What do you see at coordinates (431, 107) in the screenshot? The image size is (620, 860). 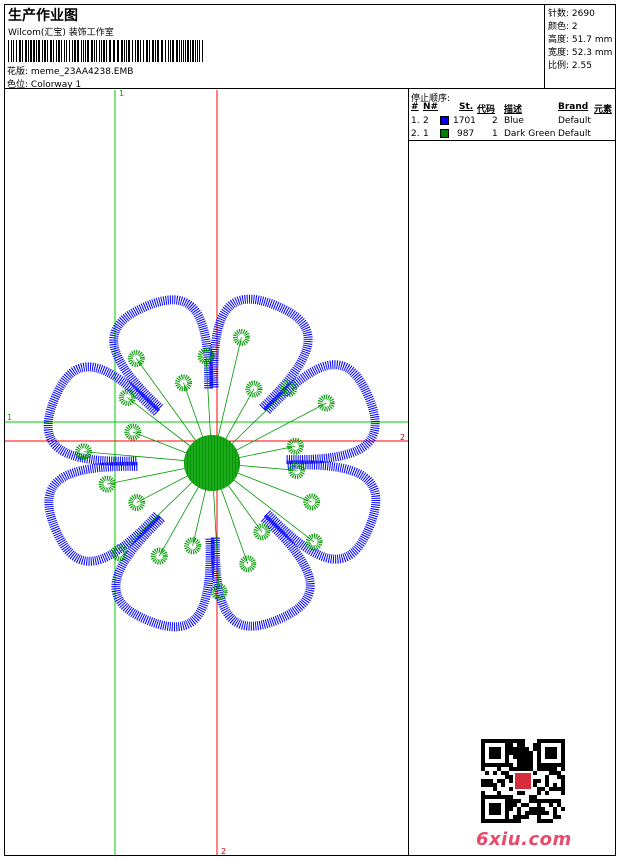 I see `col-needle: N#` at bounding box center [431, 107].